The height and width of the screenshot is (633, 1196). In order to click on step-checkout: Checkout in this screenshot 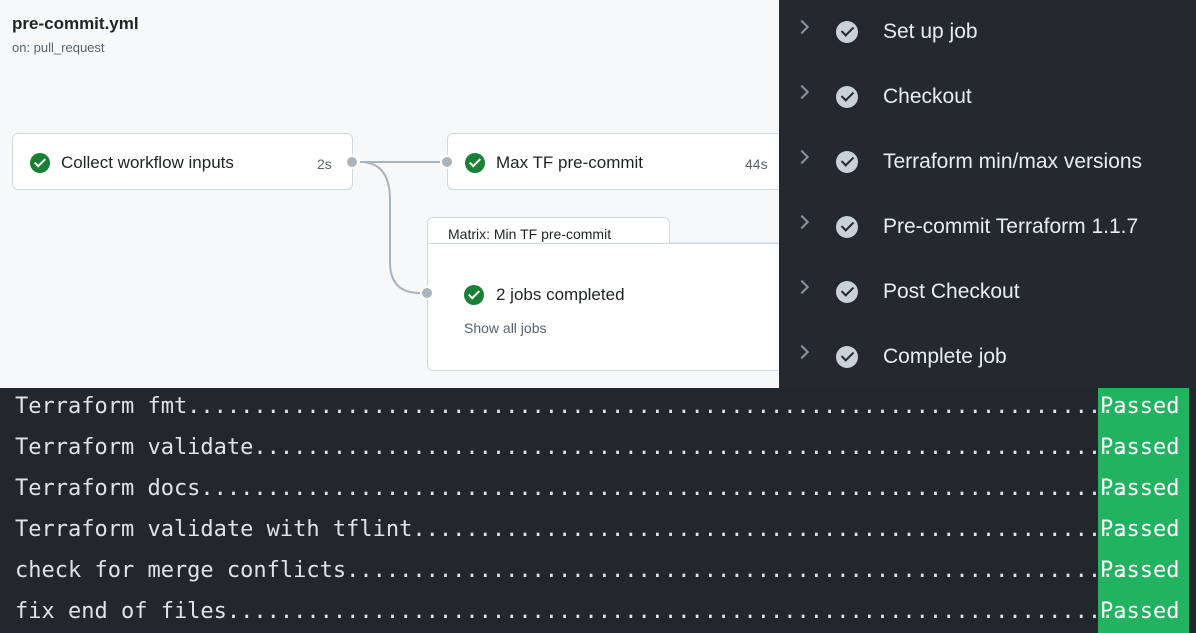, I will do `click(987, 97)`.